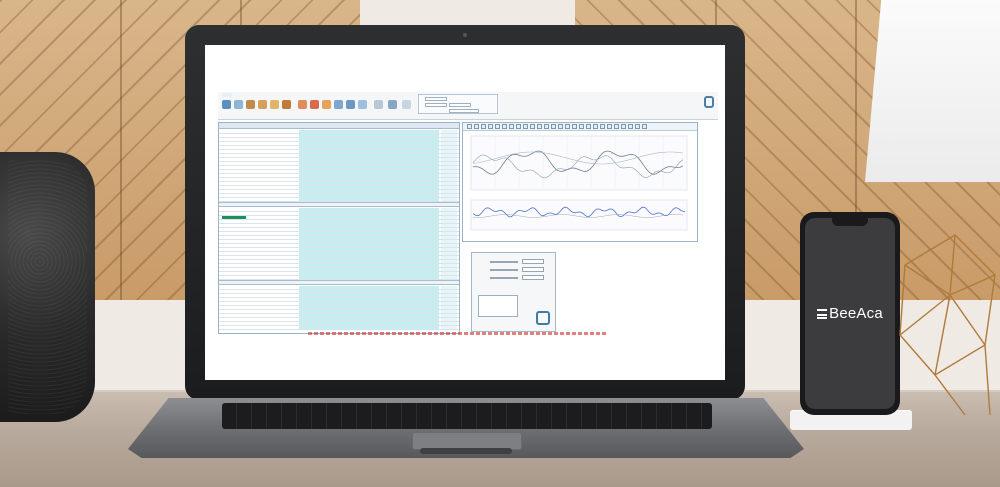 The width and height of the screenshot is (1000, 487). What do you see at coordinates (498, 306) in the screenshot?
I see `dialog-option-list` at bounding box center [498, 306].